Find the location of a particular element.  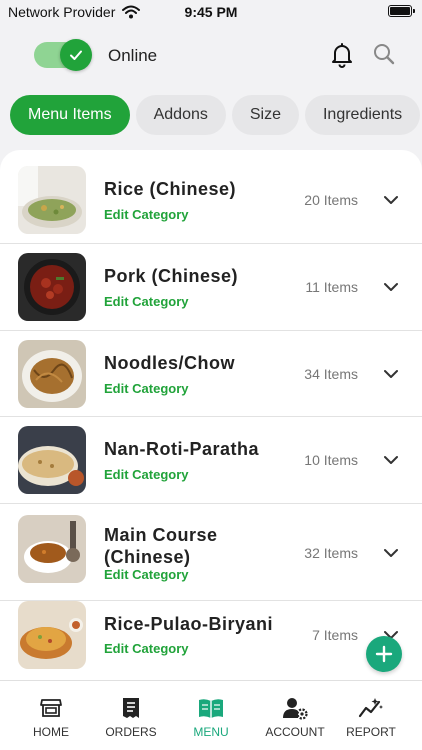

nav-account: ACCOUNT is located at coordinates (295, 717).